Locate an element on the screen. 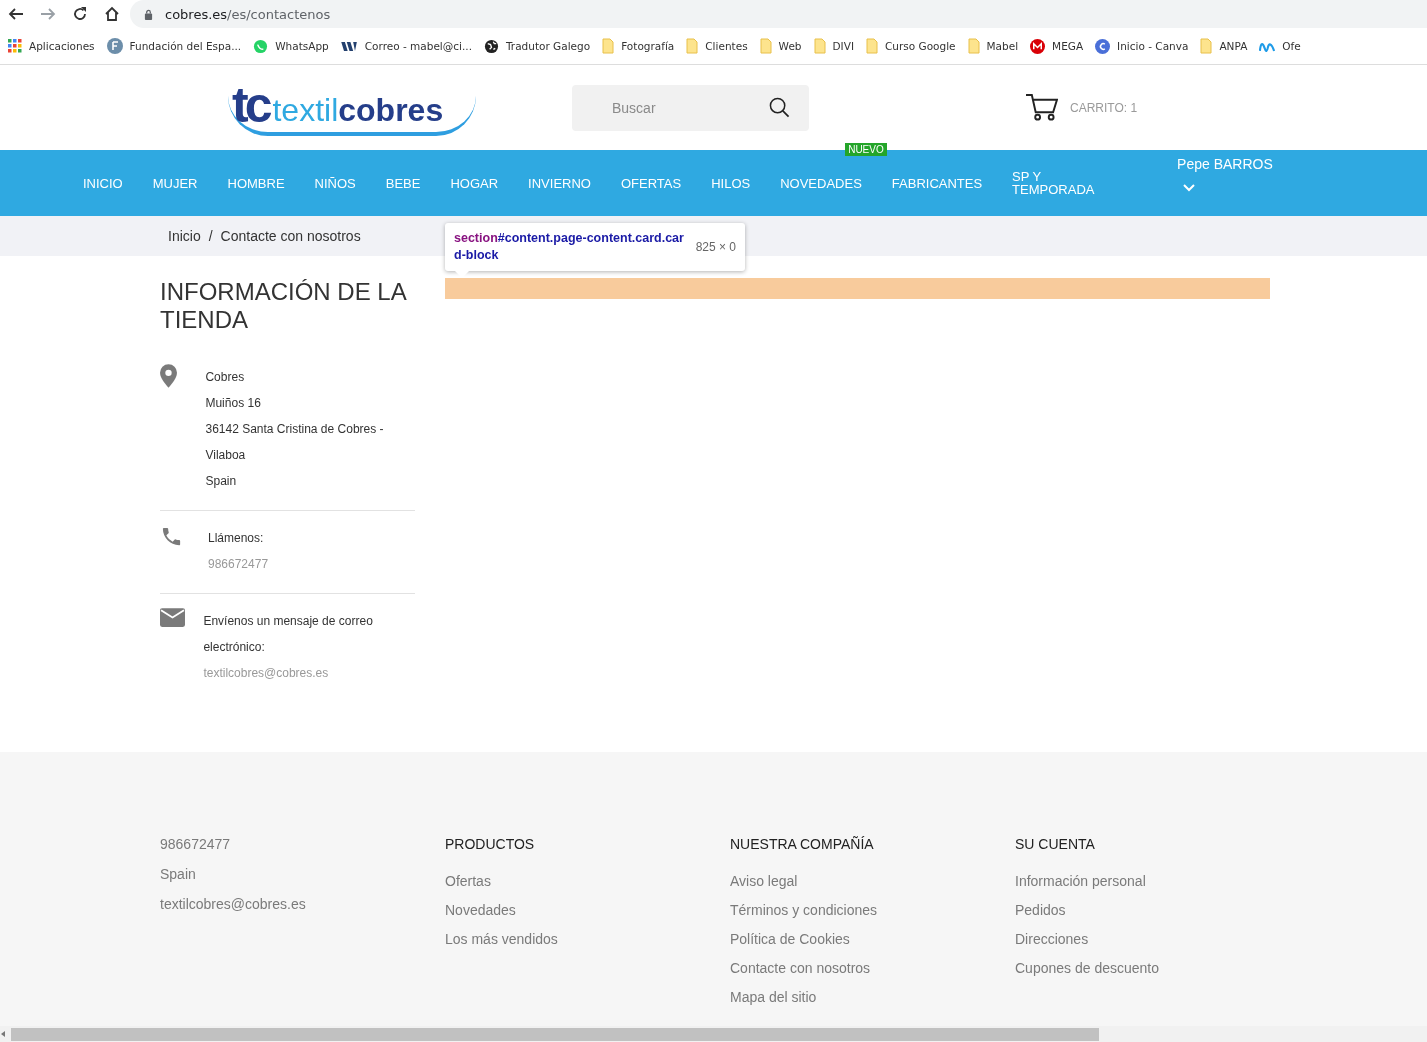 This screenshot has height=1042, width=1427. location-pin-icon is located at coordinates (168, 376).